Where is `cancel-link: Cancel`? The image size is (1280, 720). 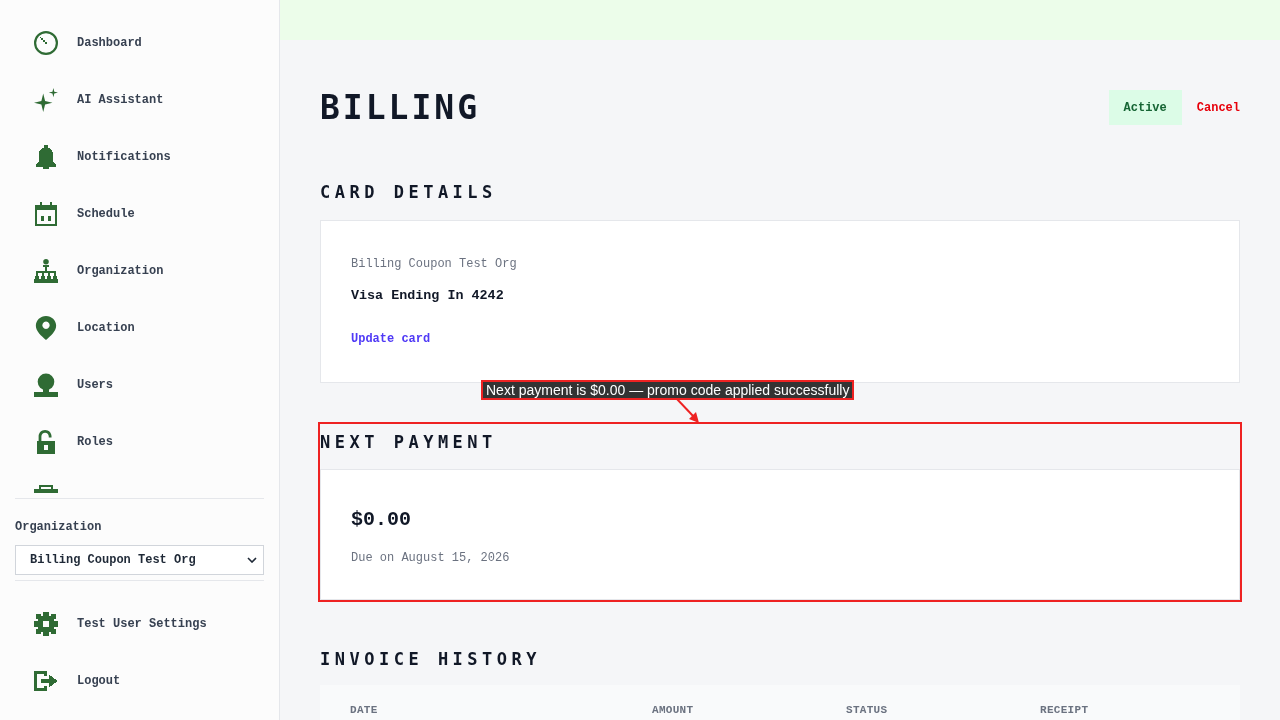 cancel-link: Cancel is located at coordinates (1218, 107).